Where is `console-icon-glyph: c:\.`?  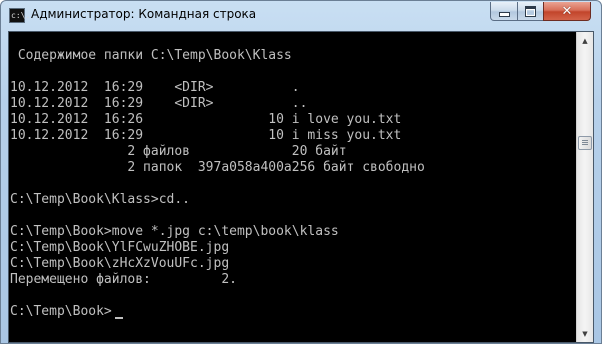 console-icon-glyph: c:\. is located at coordinates (21, 15).